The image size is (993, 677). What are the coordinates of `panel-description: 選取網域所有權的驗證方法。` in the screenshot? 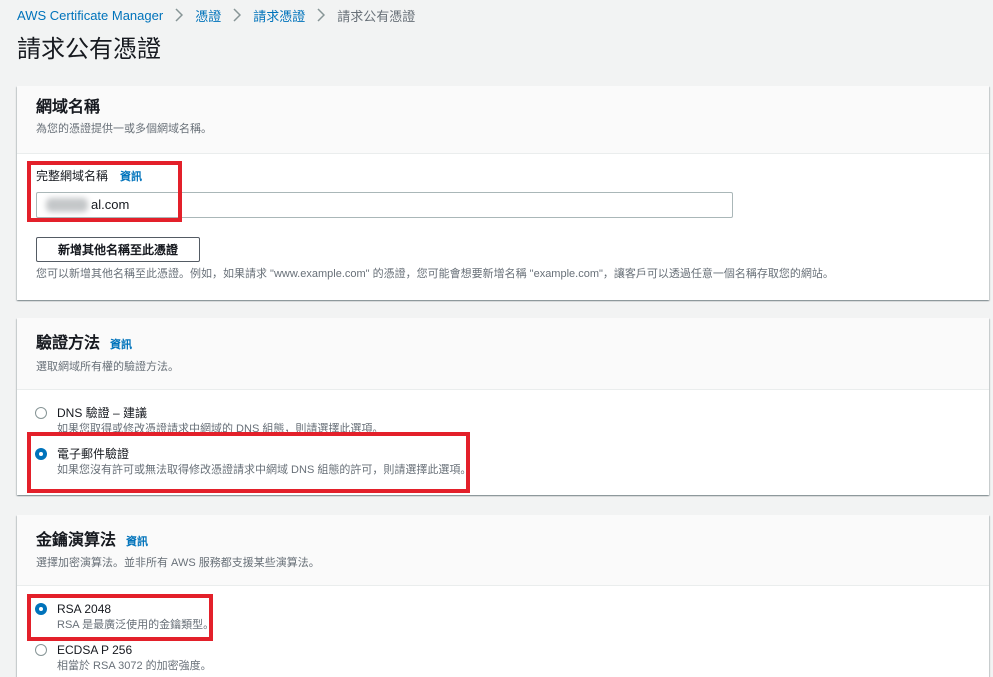 It's located at (107, 367).